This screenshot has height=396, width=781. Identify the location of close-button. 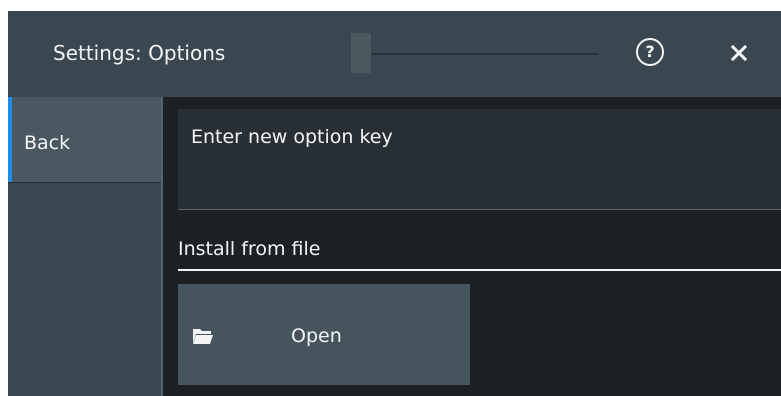
(739, 53).